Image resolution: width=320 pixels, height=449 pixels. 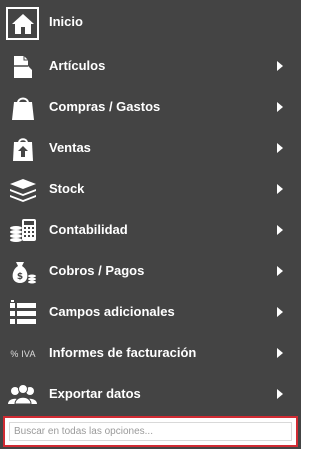 I want to click on menu-item-ventas: Ventas, so click(x=150, y=148).